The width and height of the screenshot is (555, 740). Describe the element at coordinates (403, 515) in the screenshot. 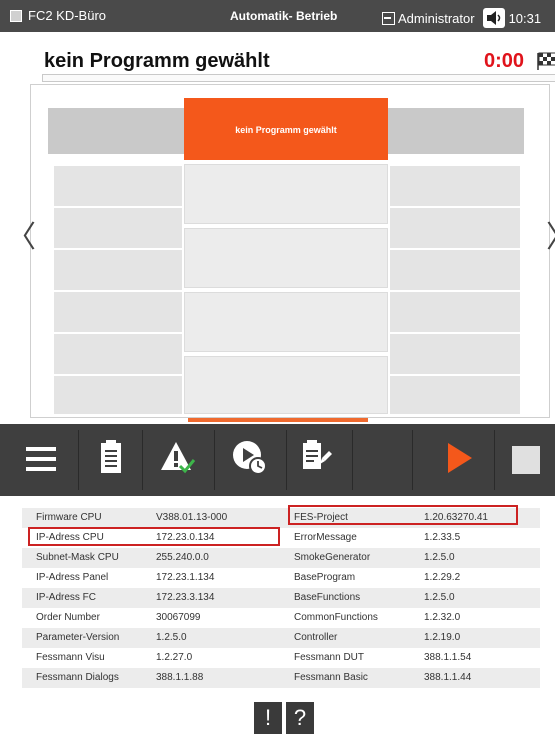

I see `highlight-box-fes-project` at that location.